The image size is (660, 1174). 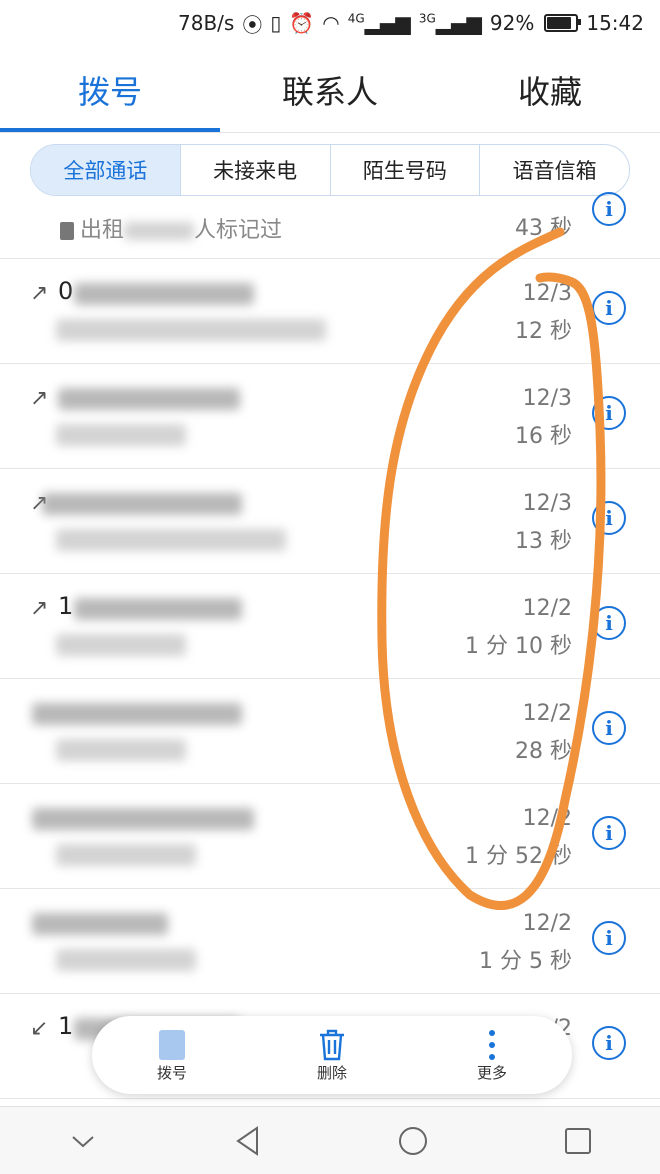 What do you see at coordinates (554, 170) in the screenshot?
I see `filter-voicemail: 语音信箱` at bounding box center [554, 170].